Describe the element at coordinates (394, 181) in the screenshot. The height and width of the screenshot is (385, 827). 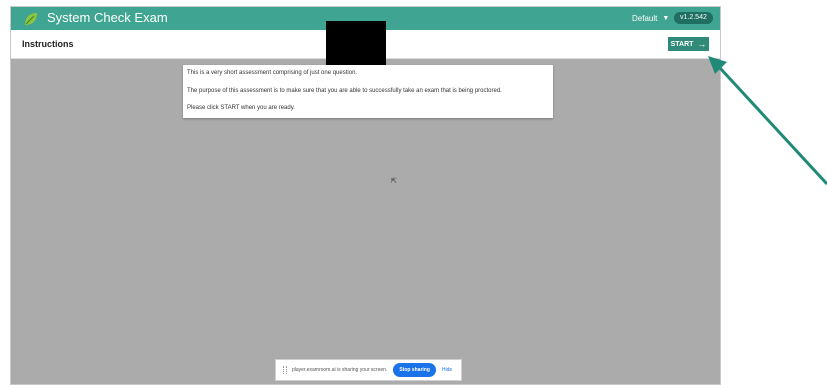
I see `mouse-cursor-icon: ⇱` at that location.